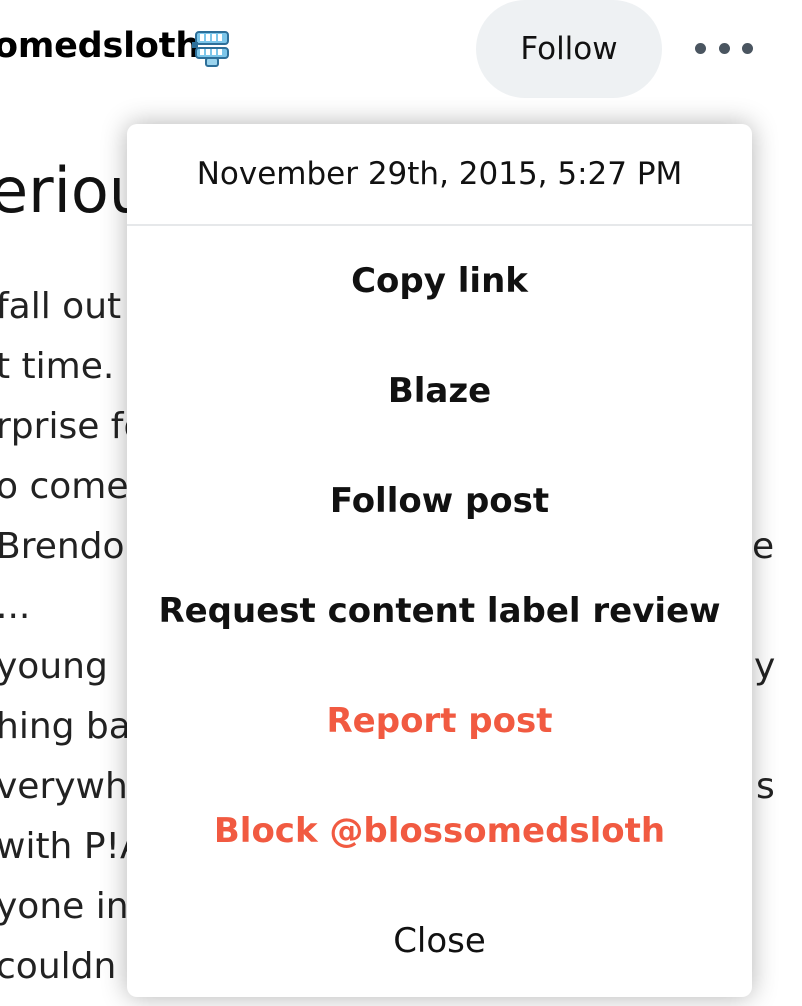  I want to click on block-user-menu-item: Block @blossomedsloth, so click(439, 831).